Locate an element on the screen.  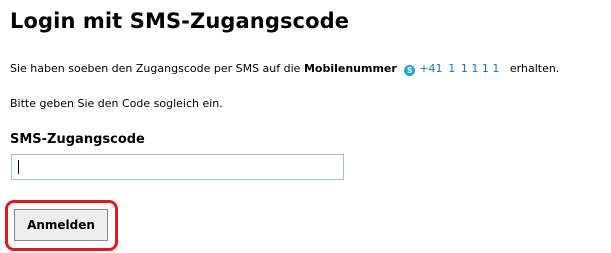
instruction-text: Bitte geben Sie den Code sogleich ein. is located at coordinates (116, 103).